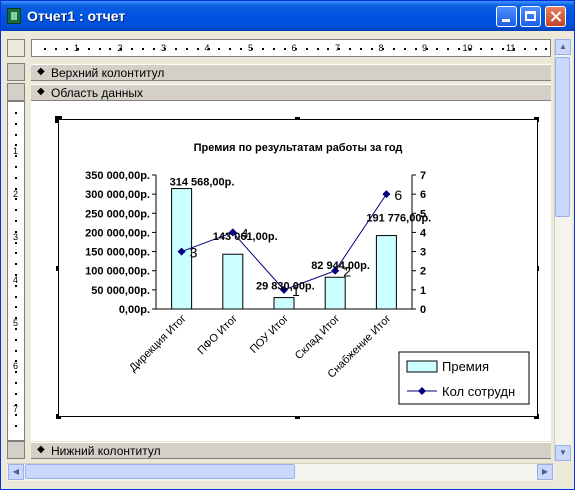  What do you see at coordinates (291, 450) in the screenshot?
I see `page-footer-band: ◆ Нижний колонтитул` at bounding box center [291, 450].